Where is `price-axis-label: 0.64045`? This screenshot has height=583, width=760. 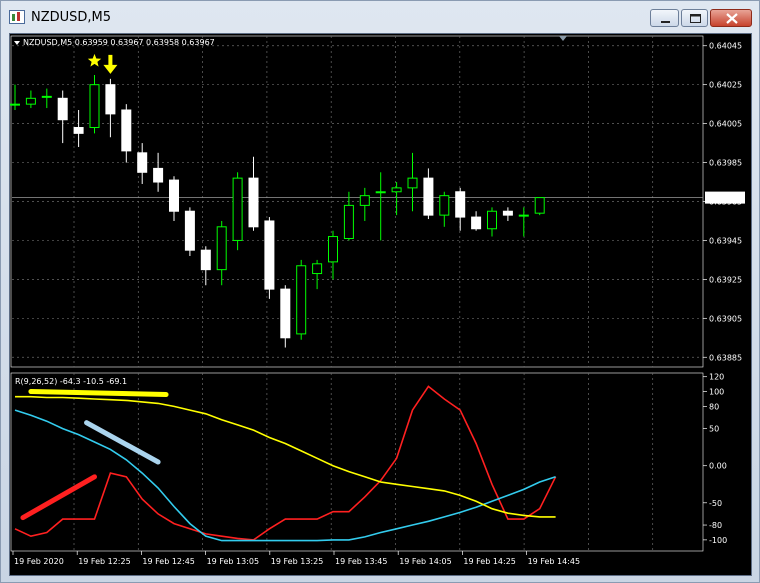
price-axis-label: 0.64045 is located at coordinates (725, 46).